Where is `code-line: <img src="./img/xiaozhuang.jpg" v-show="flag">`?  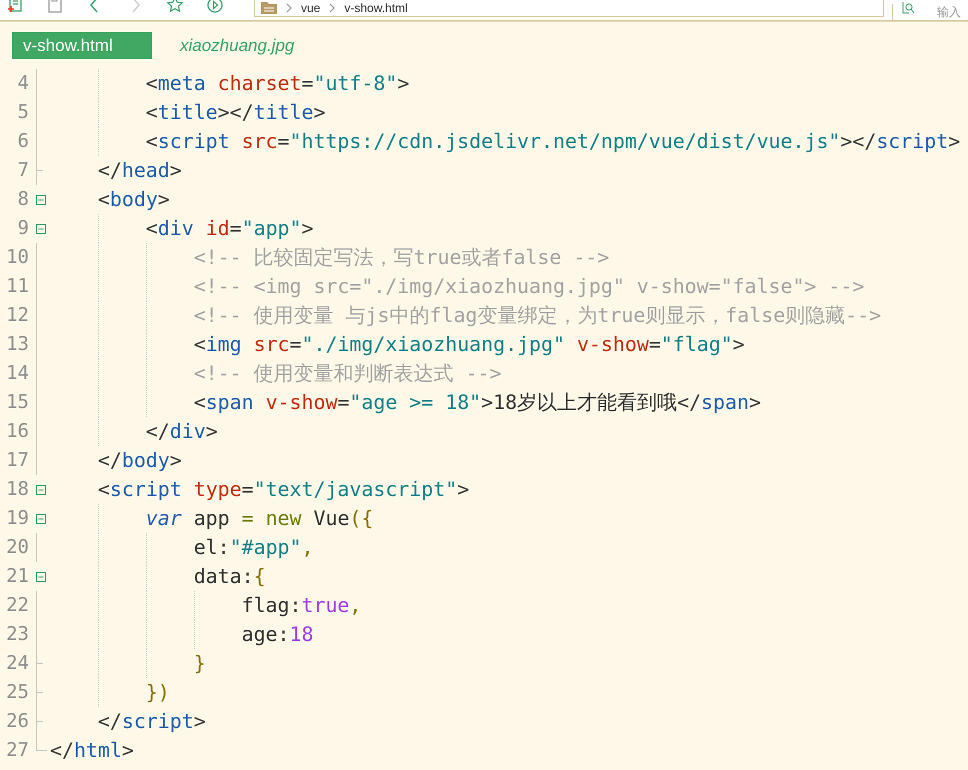
code-line: <img src="./img/xiaozhuang.jpg" v-show="flag"> is located at coordinates (468, 345).